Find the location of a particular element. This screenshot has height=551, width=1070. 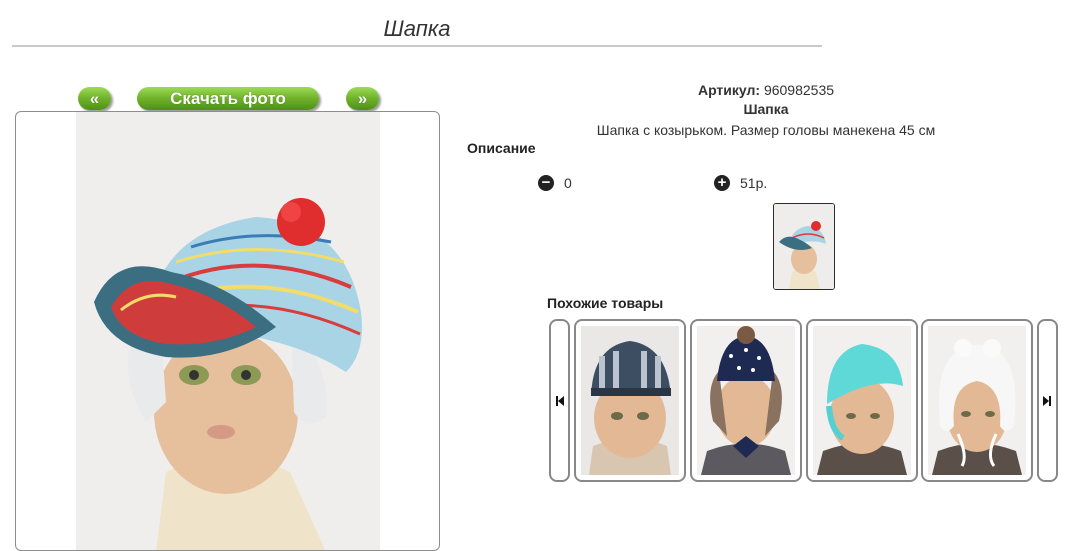

quantity-value: 0 is located at coordinates (568, 183).